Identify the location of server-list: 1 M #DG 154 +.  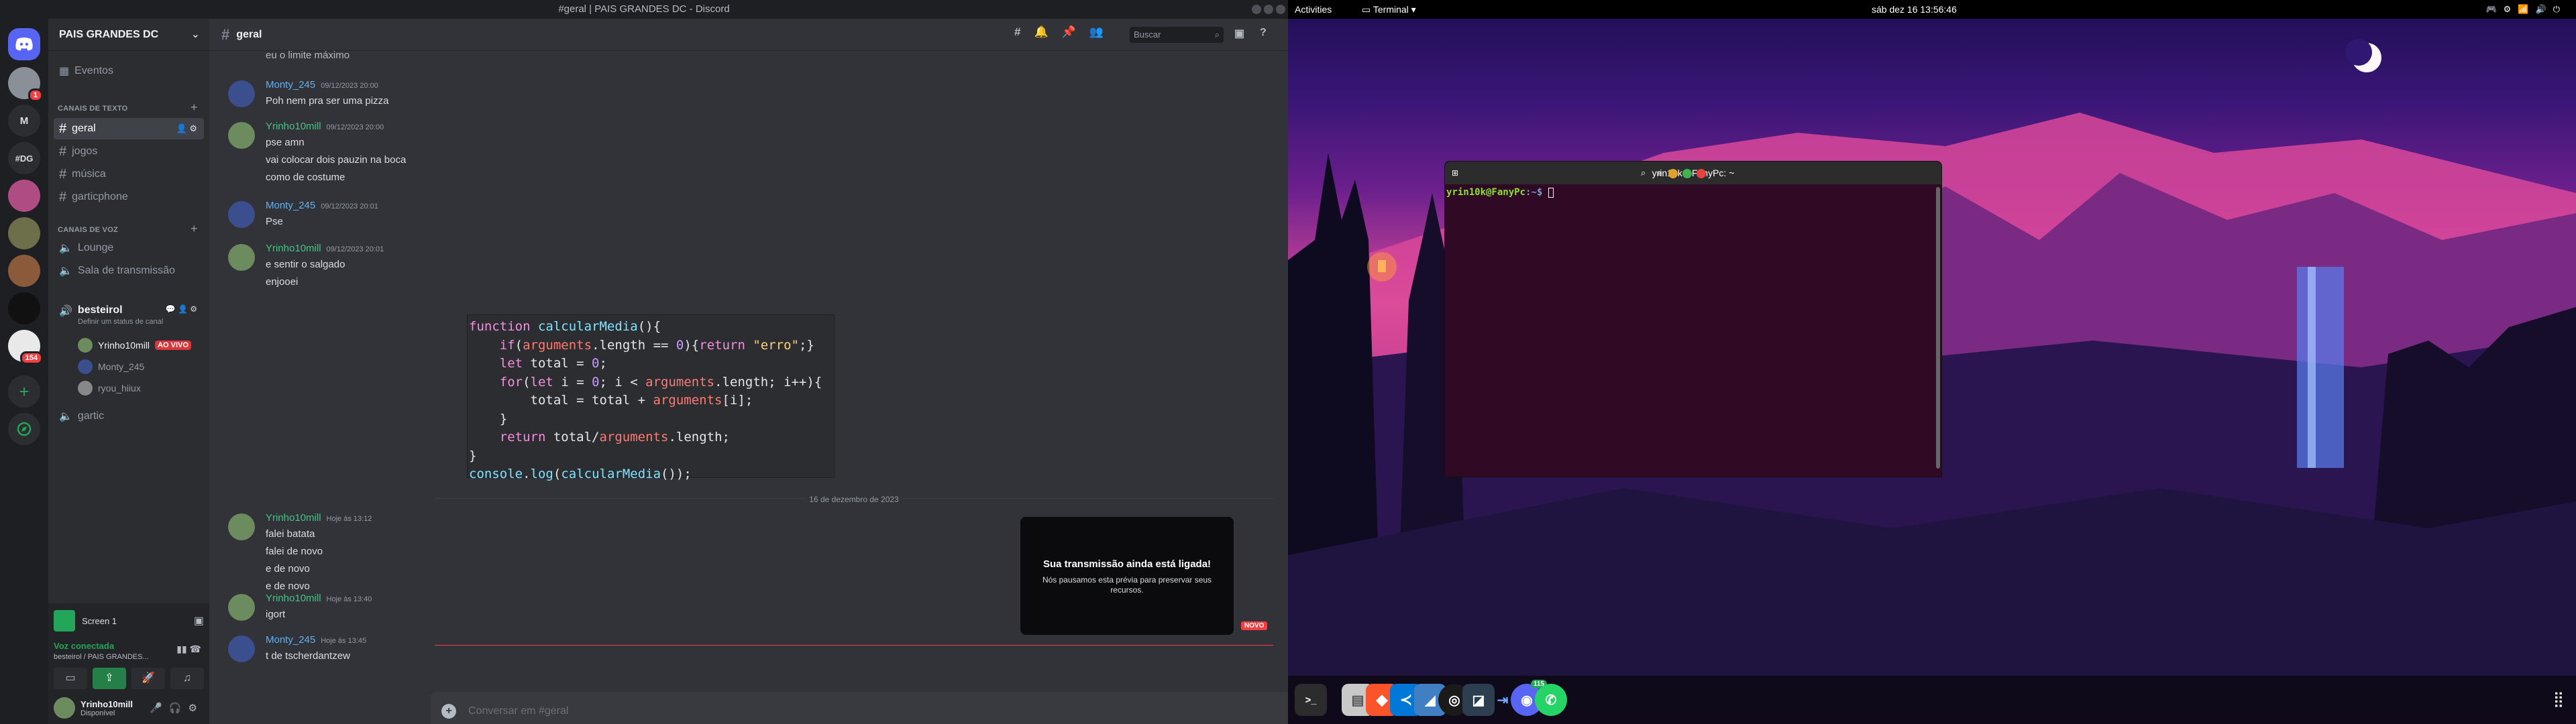
(24, 371).